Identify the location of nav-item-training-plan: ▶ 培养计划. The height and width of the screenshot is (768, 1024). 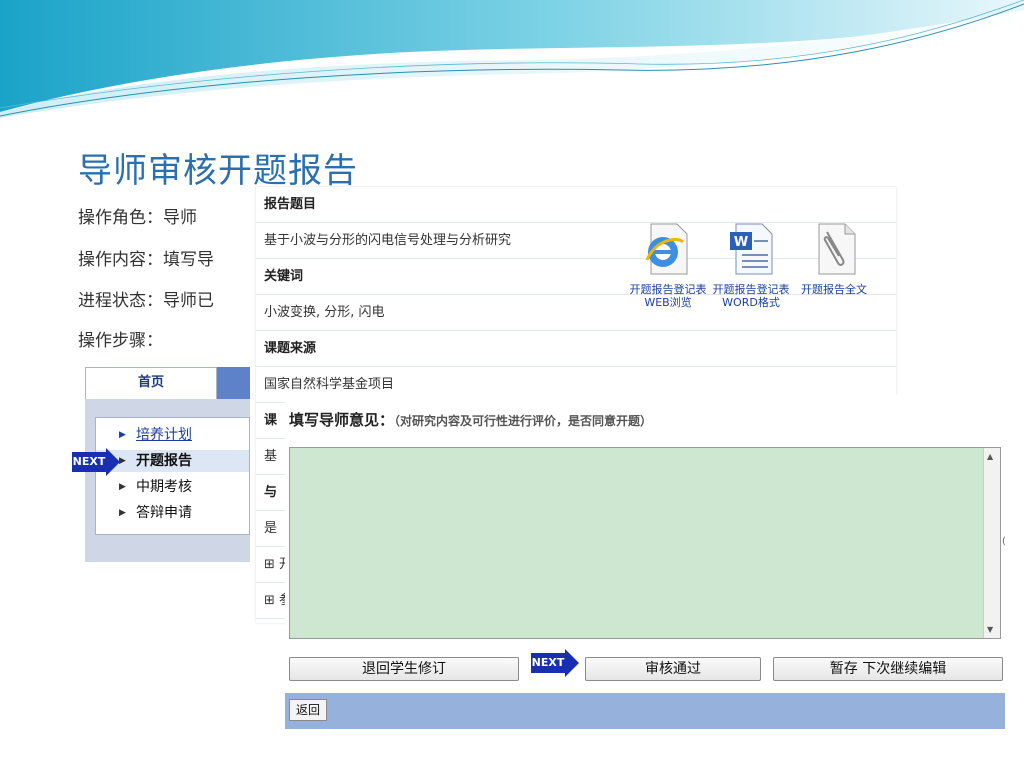
(172, 435).